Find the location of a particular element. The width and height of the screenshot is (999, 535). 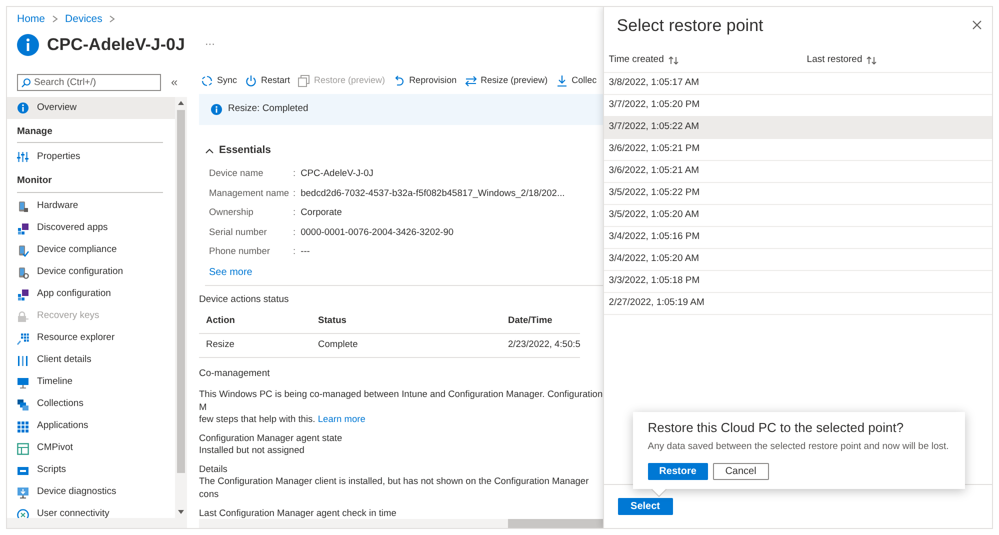

more-options-button: ··· is located at coordinates (209, 44).